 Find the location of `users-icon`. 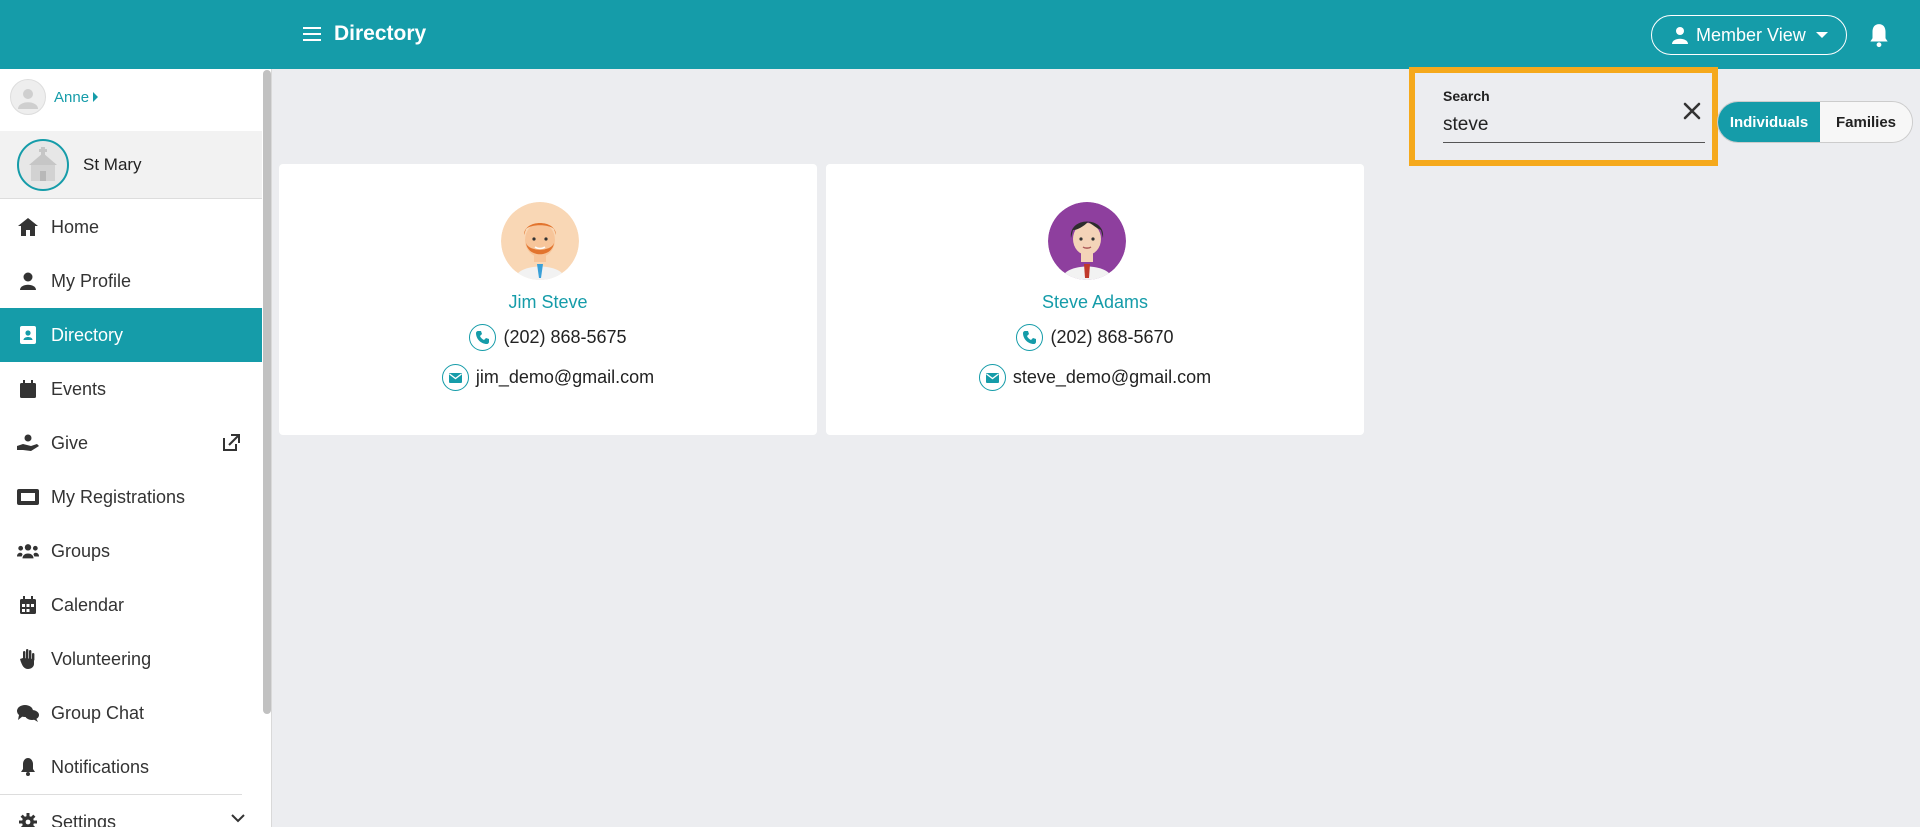

users-icon is located at coordinates (28, 551).